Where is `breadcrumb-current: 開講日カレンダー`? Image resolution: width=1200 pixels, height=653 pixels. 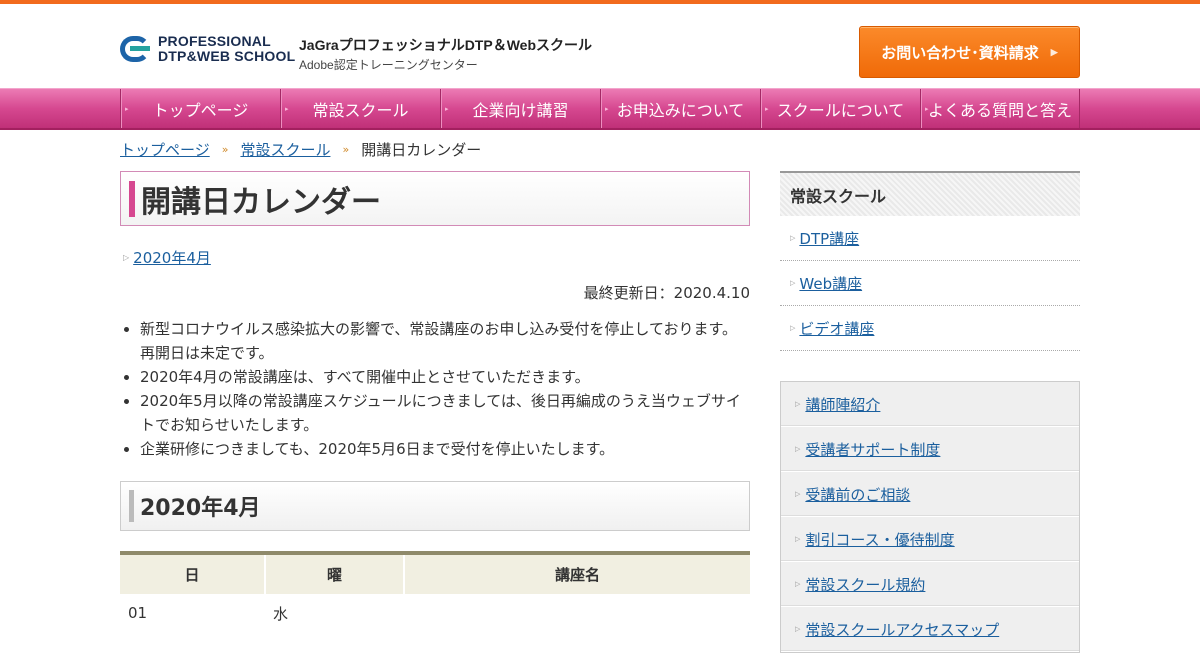
breadcrumb-current: 開講日カレンダー is located at coordinates (421, 150).